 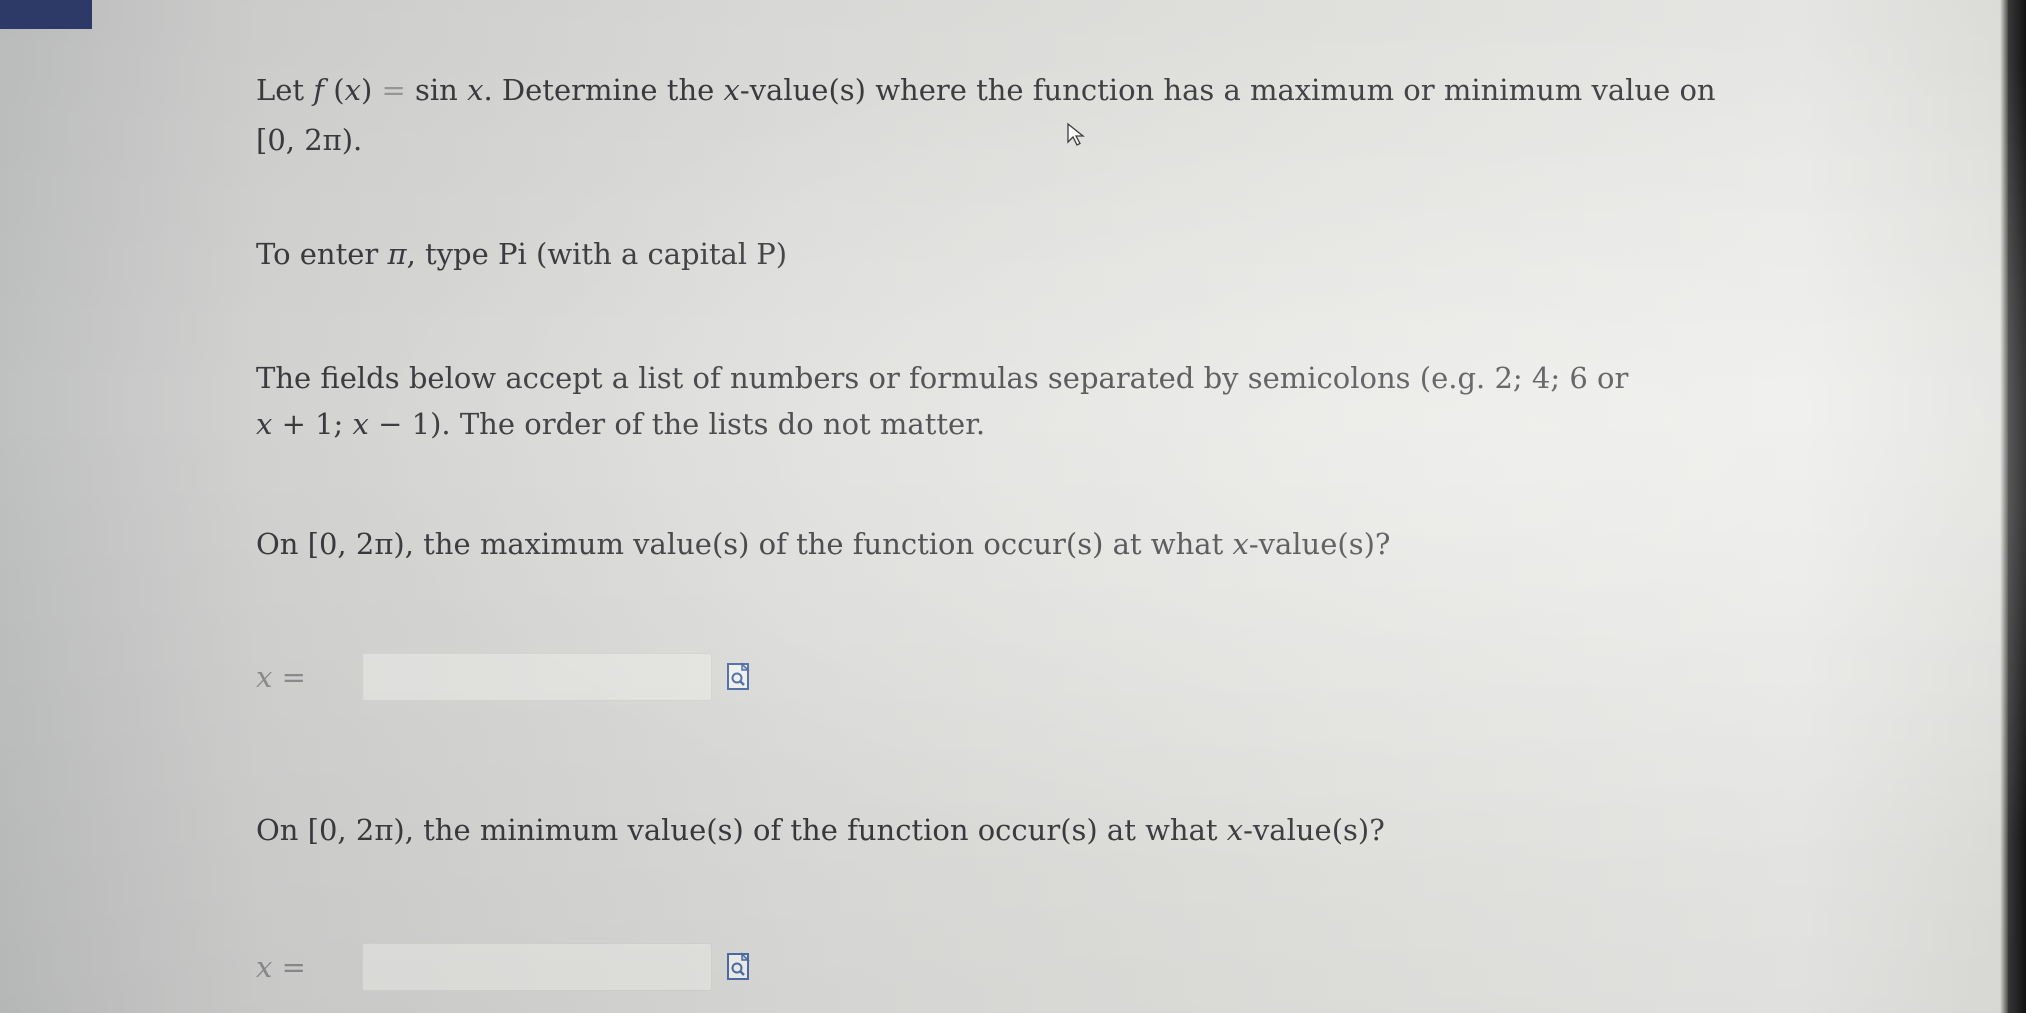 I want to click on header-badge, so click(x=46, y=14).